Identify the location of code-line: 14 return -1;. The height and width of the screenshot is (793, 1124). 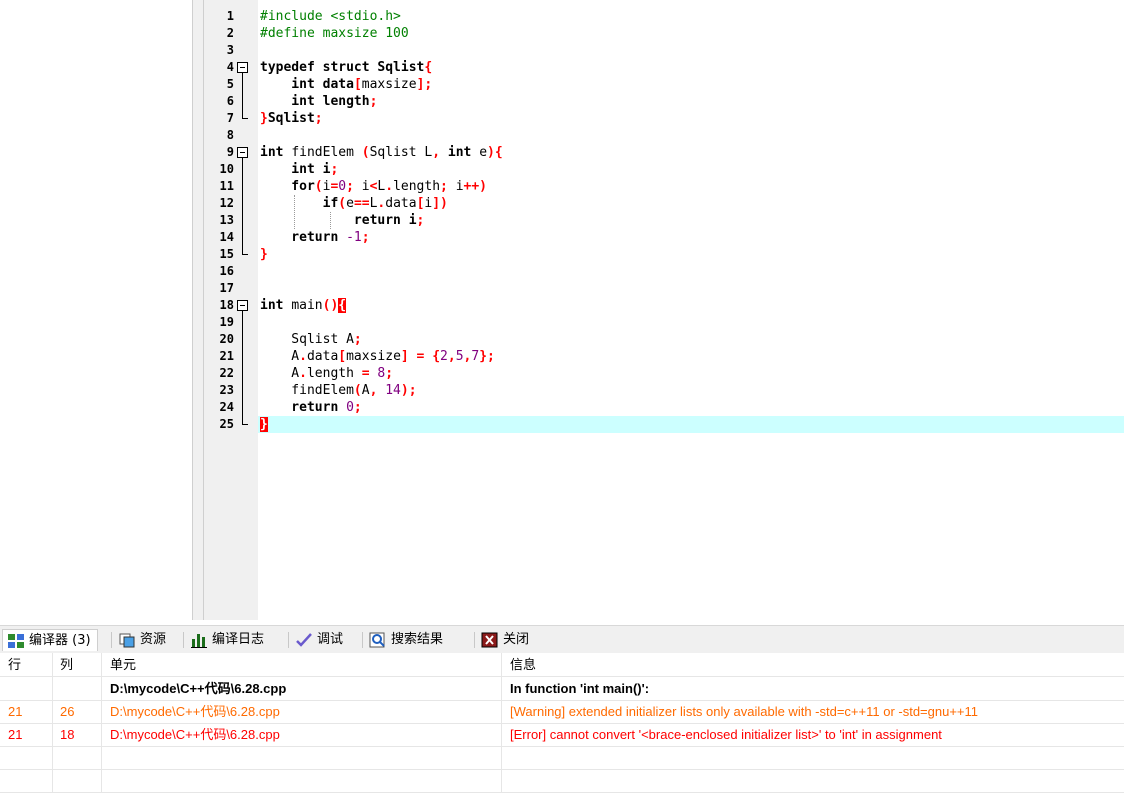
(664, 237).